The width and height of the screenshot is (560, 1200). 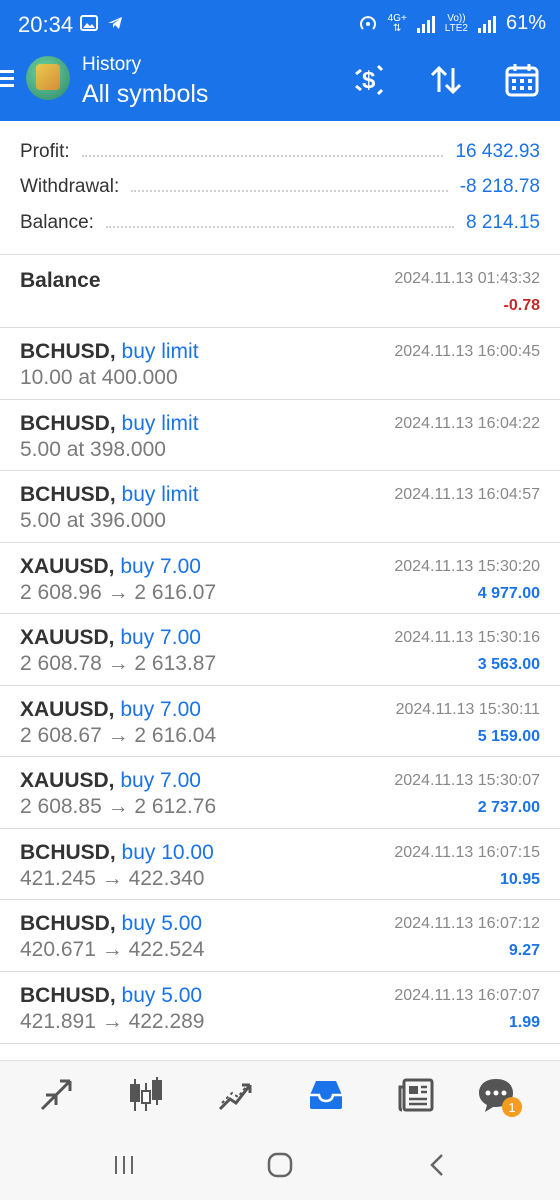 I want to click on balance-entry-time: 2024.11.13 01:43:32, so click(x=467, y=278).